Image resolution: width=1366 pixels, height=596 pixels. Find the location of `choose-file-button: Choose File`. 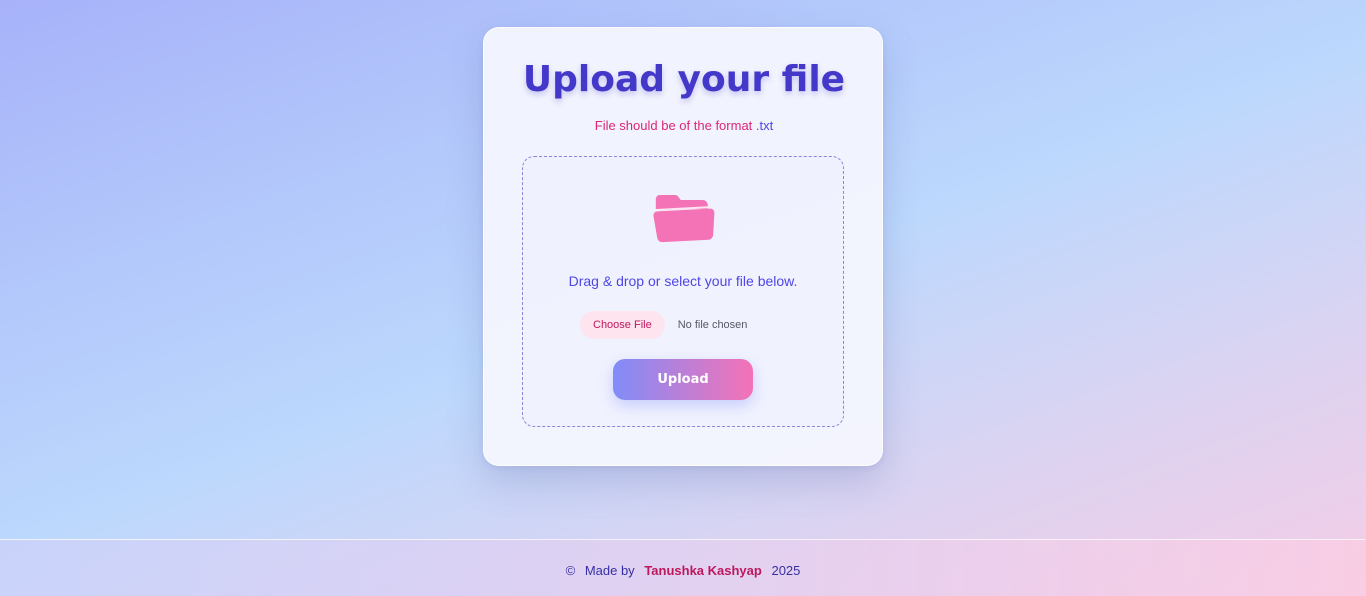

choose-file-button: Choose File is located at coordinates (622, 325).